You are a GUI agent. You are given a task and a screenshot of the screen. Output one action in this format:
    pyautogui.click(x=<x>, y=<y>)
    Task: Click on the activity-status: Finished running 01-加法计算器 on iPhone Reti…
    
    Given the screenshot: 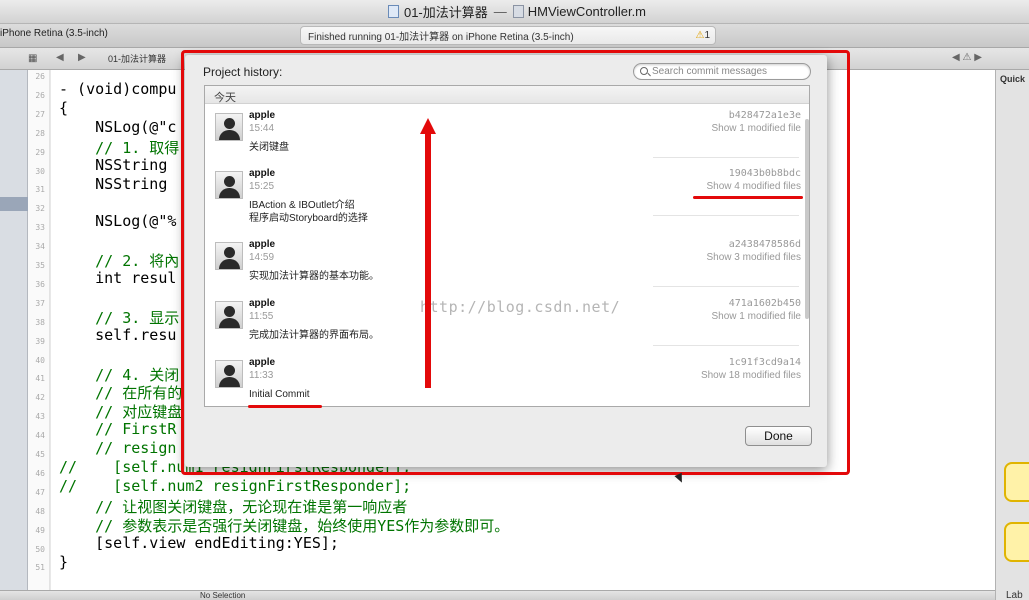 What is the action you would take?
    pyautogui.click(x=508, y=35)
    